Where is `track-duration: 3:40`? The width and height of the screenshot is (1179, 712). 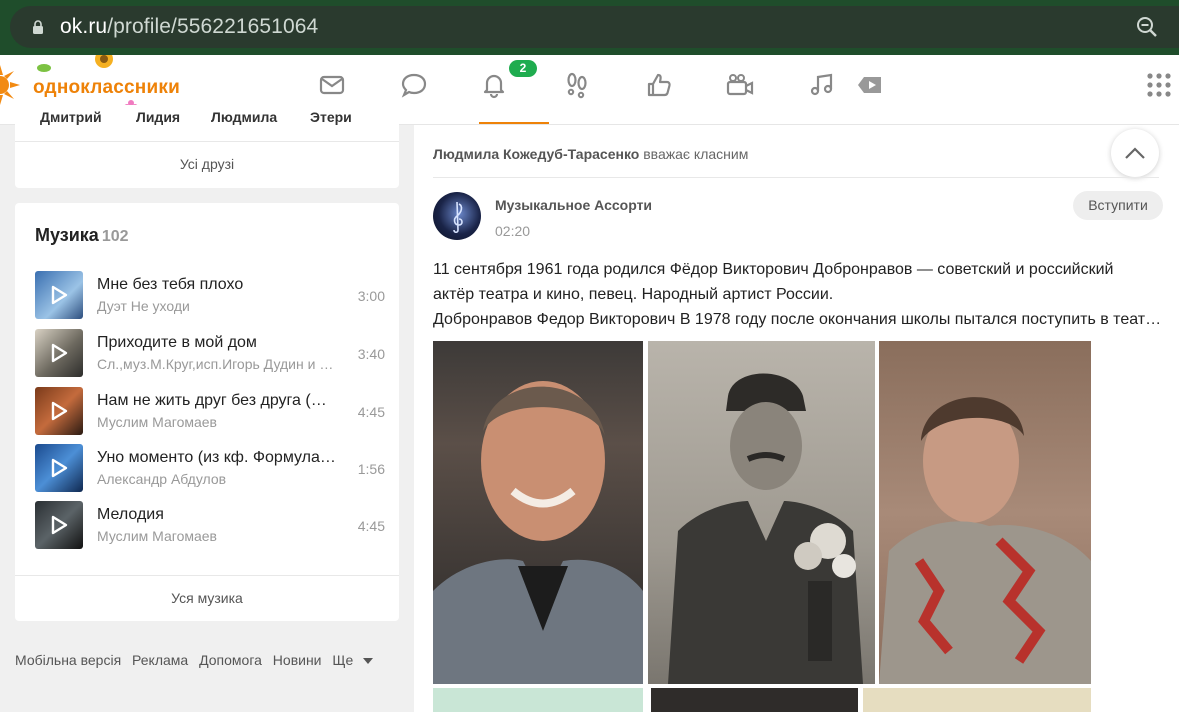
track-duration: 3:40 is located at coordinates (371, 354).